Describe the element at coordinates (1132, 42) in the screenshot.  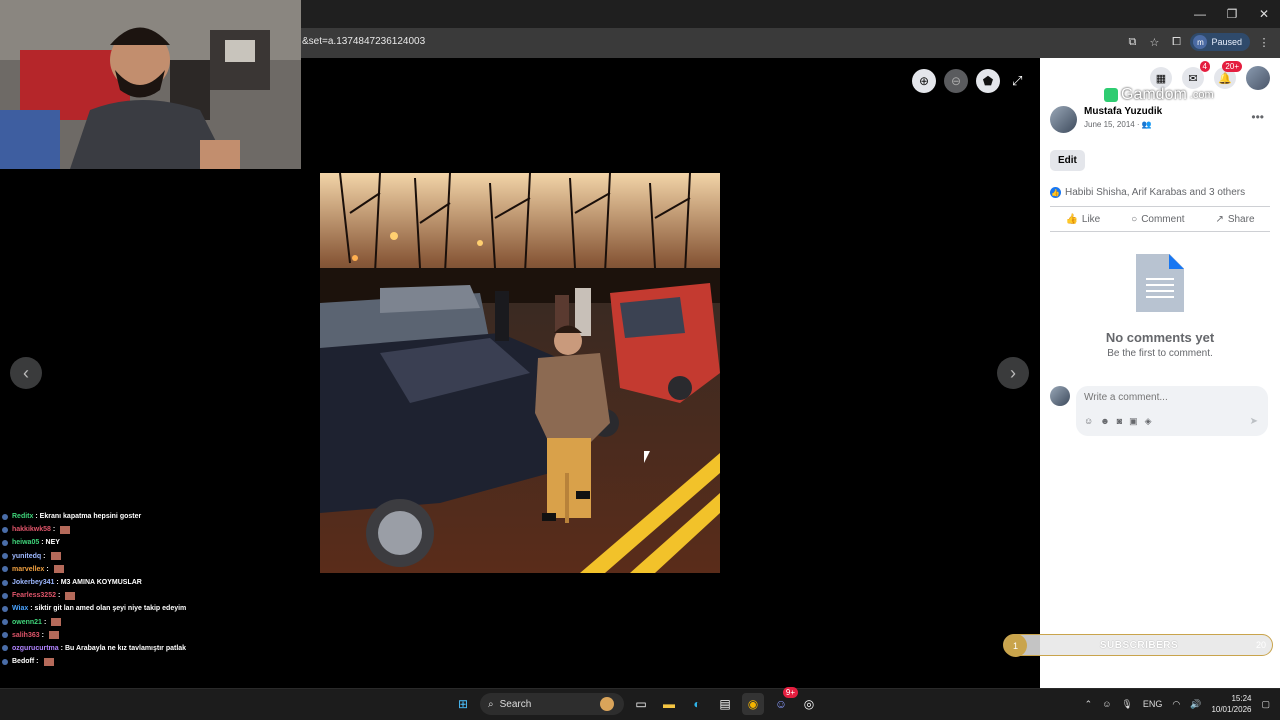
I see `install-app-icon: ⧉` at that location.